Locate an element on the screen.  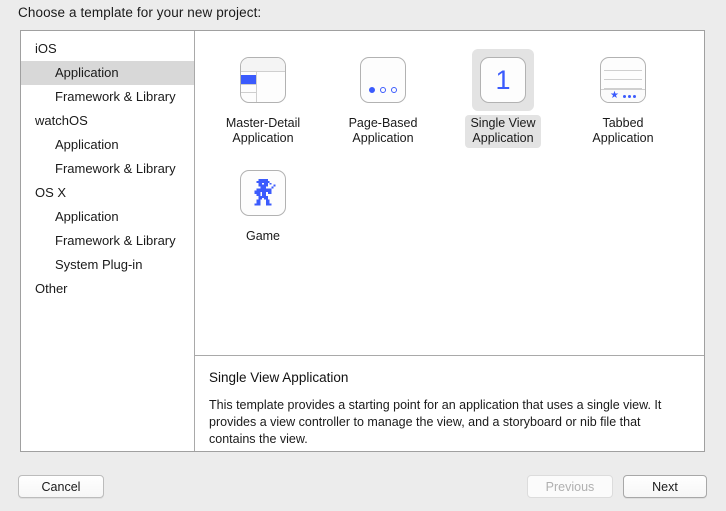
previous-button: Previous is located at coordinates (570, 486).